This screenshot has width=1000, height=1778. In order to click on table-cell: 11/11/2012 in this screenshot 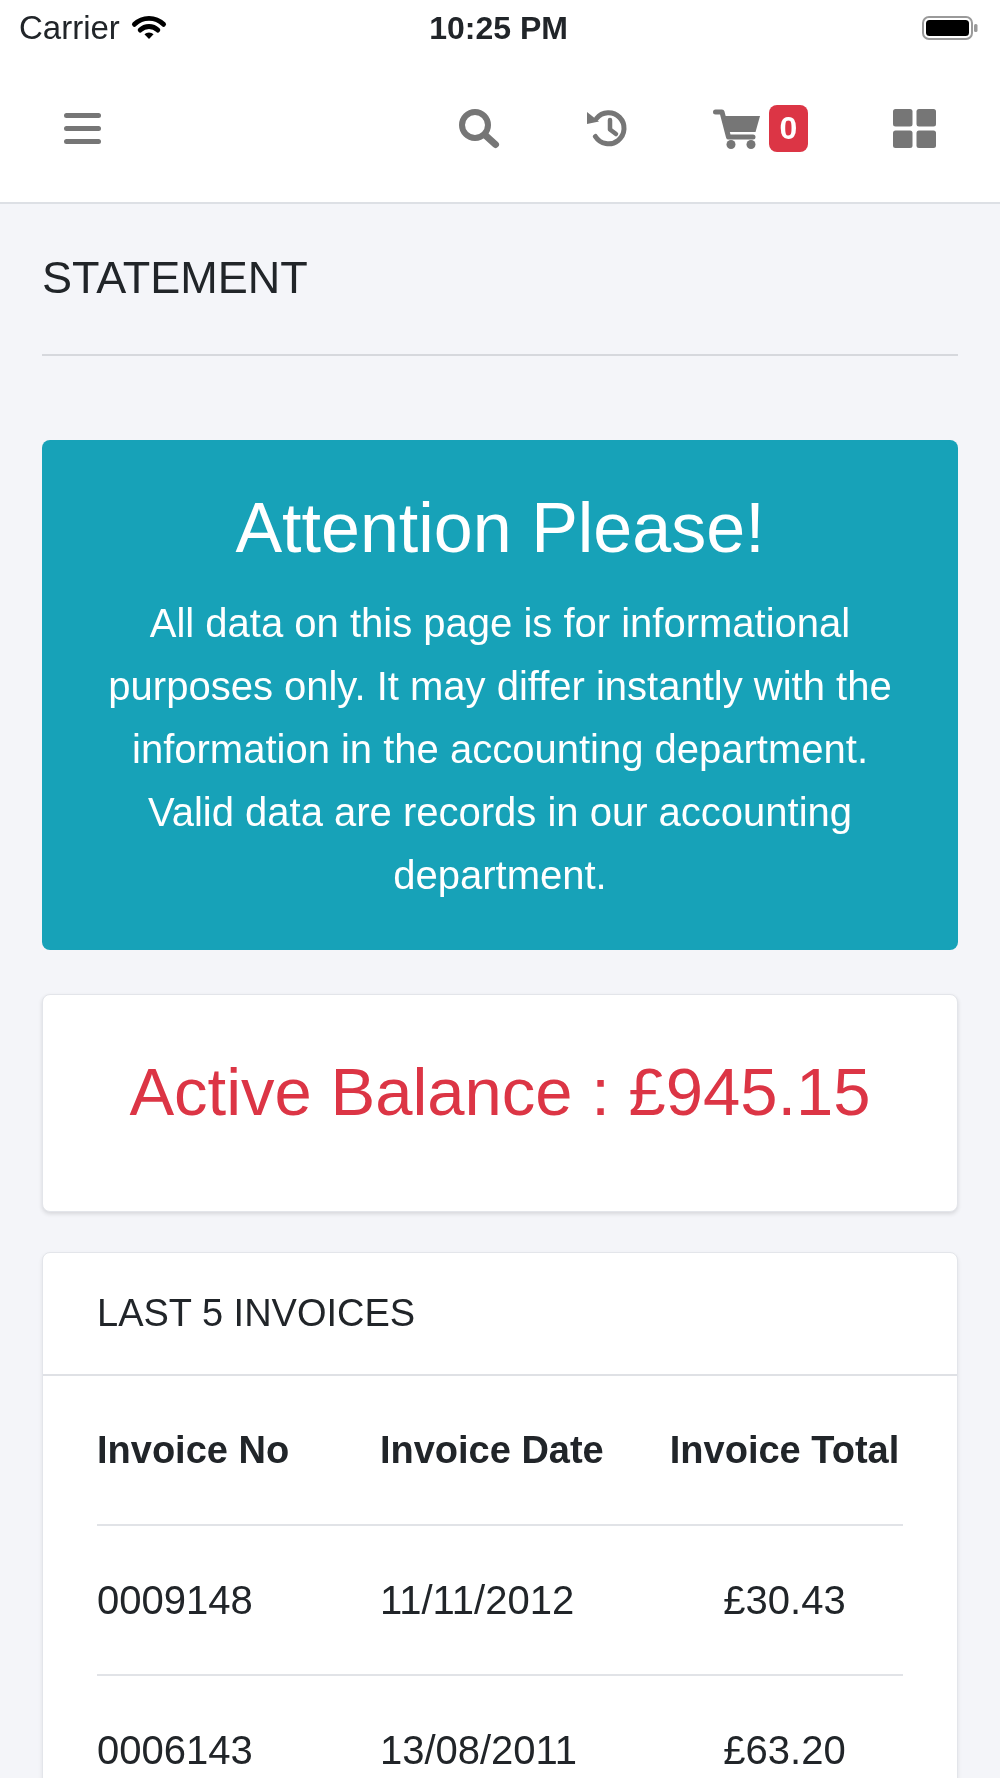, I will do `click(522, 1600)`.